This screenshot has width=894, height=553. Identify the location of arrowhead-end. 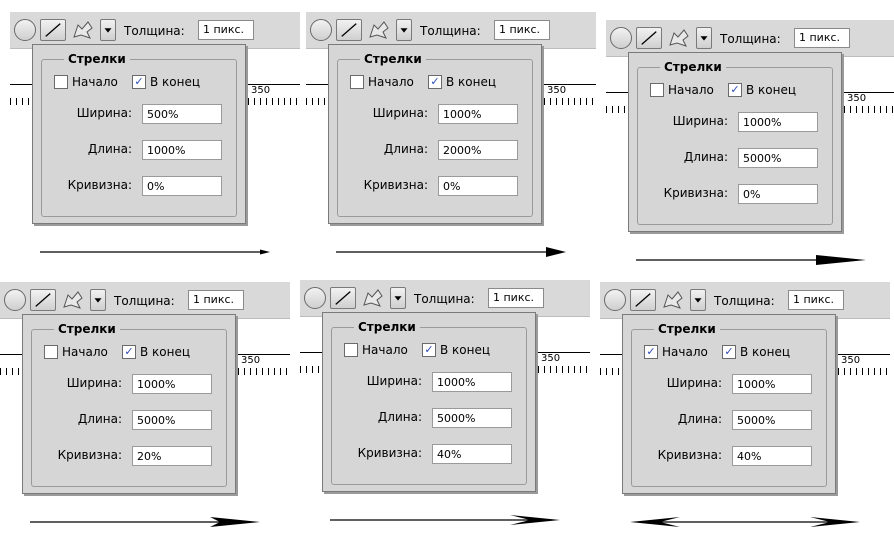
(556, 252).